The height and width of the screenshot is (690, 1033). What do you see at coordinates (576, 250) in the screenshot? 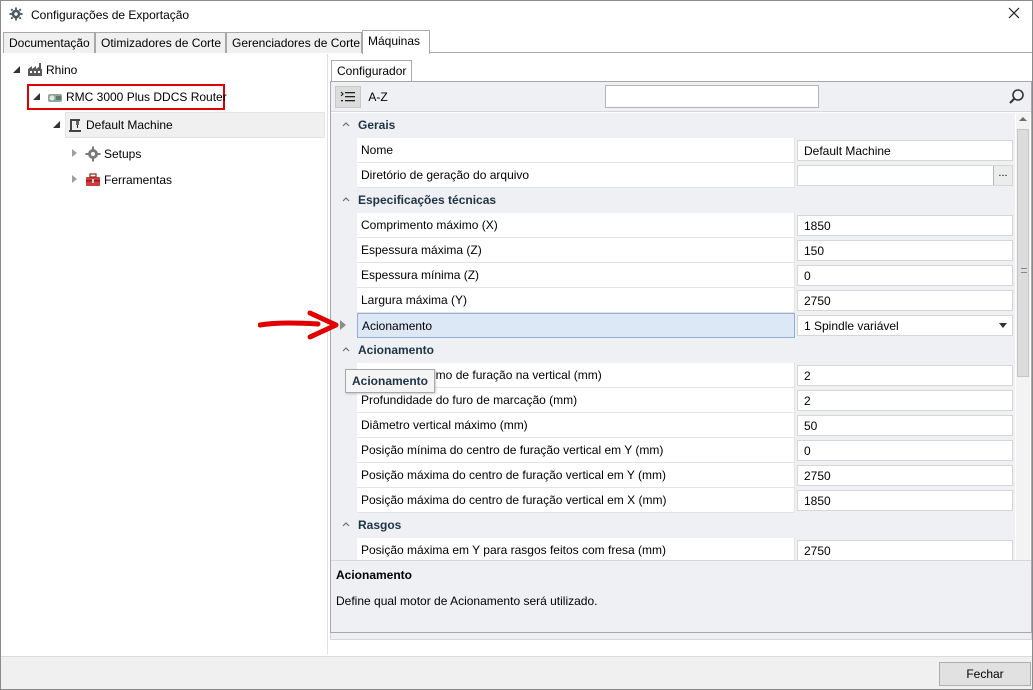
I see `property-name: Espessura máxima (Z)` at bounding box center [576, 250].